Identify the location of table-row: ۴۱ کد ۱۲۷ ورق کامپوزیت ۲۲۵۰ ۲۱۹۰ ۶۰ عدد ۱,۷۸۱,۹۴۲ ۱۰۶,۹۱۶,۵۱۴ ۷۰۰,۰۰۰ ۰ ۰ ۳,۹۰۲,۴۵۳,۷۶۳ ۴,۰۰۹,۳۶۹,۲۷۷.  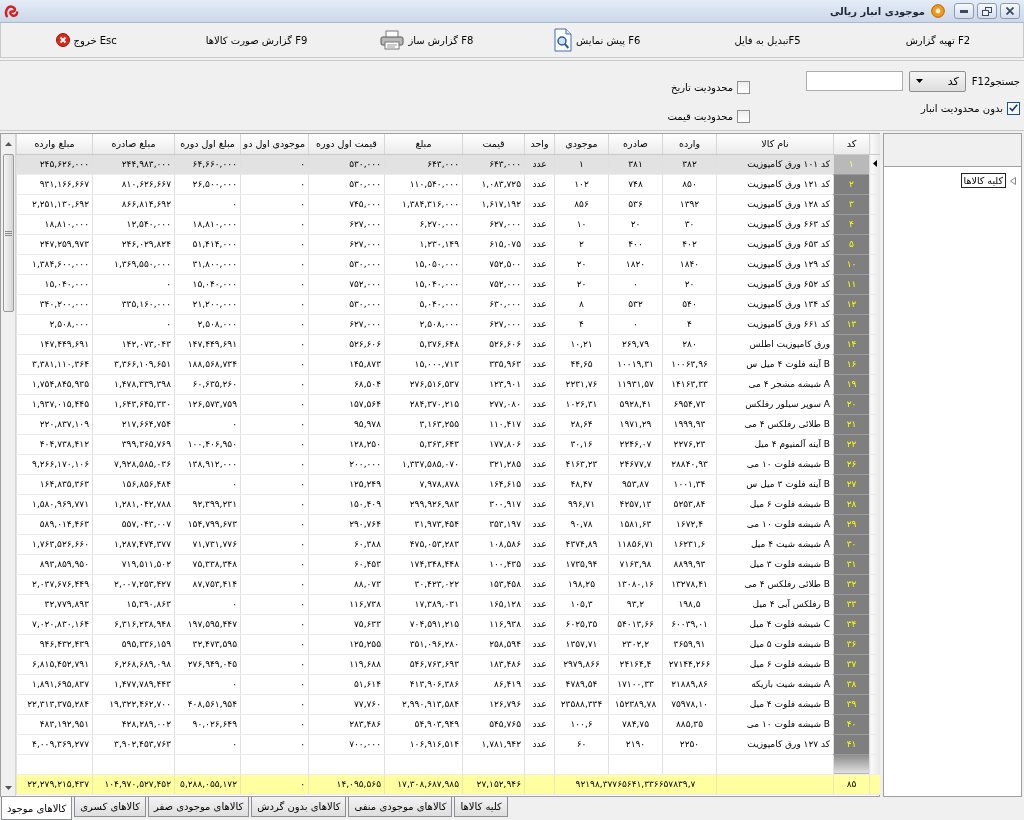
(448, 744).